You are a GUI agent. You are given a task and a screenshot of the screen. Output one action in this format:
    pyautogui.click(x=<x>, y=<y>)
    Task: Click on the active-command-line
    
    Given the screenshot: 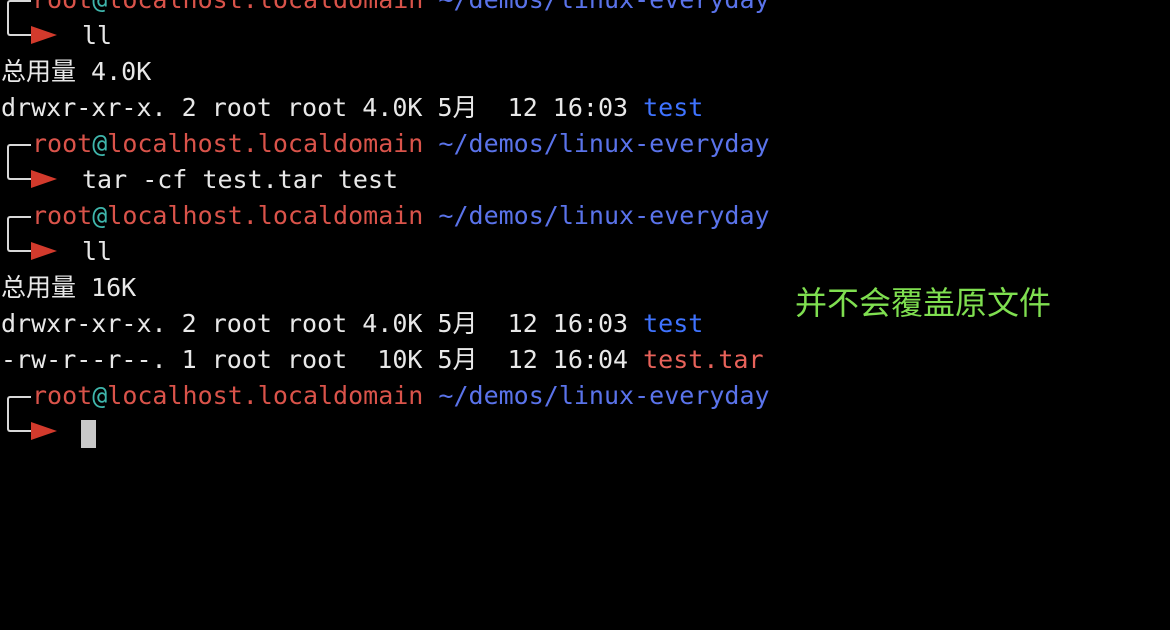 What is the action you would take?
    pyautogui.click(x=585, y=432)
    